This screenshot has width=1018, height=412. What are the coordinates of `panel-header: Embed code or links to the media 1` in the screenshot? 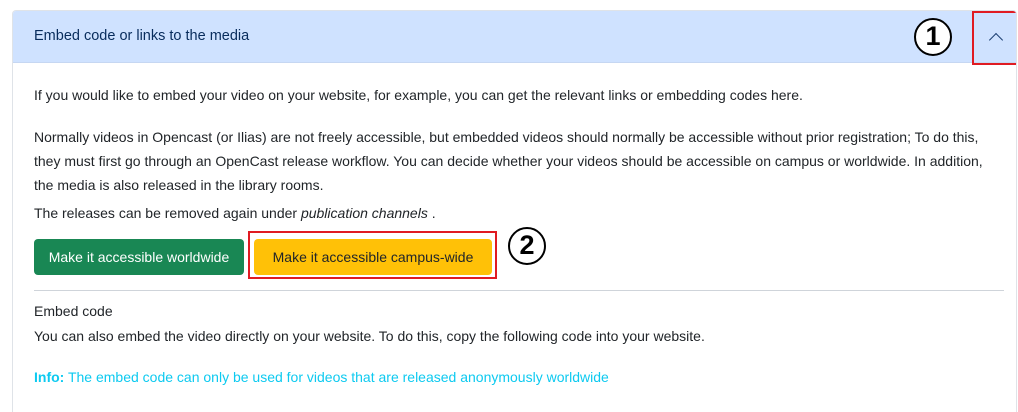 It's located at (514, 38).